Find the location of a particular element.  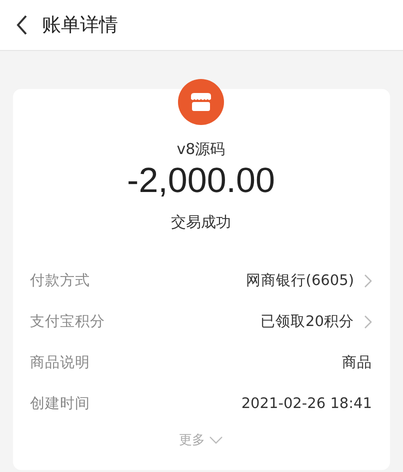

detail-label: 支付宝积分 is located at coordinates (67, 321).